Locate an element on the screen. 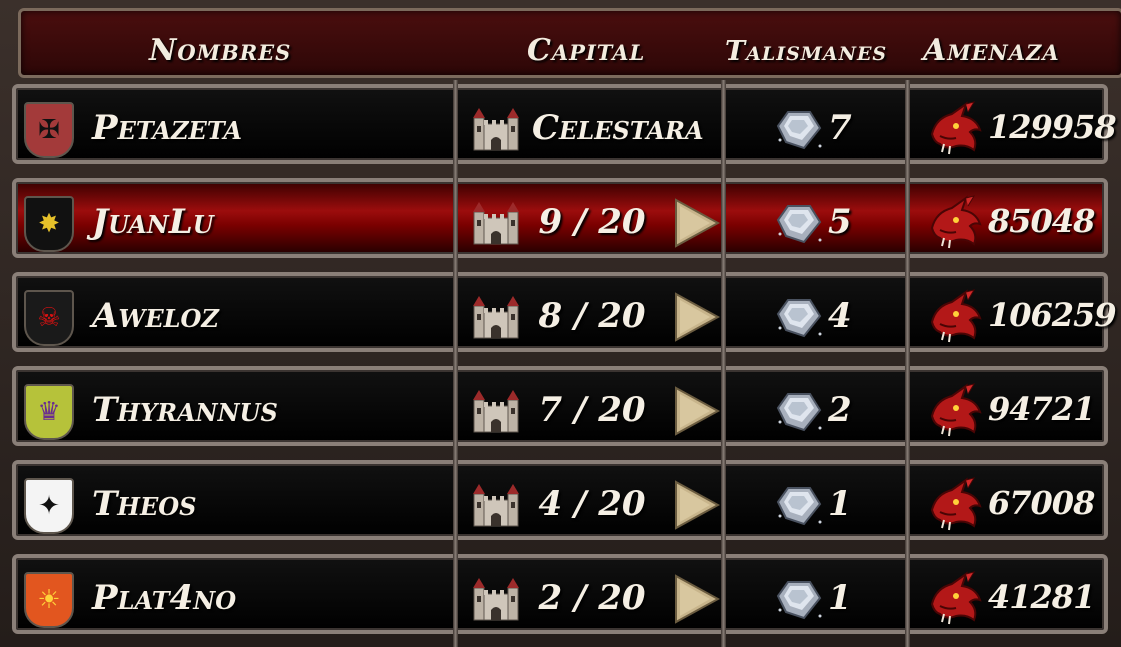  table-header: Nombres Capital Talismanes Amenaza is located at coordinates (569, 43).